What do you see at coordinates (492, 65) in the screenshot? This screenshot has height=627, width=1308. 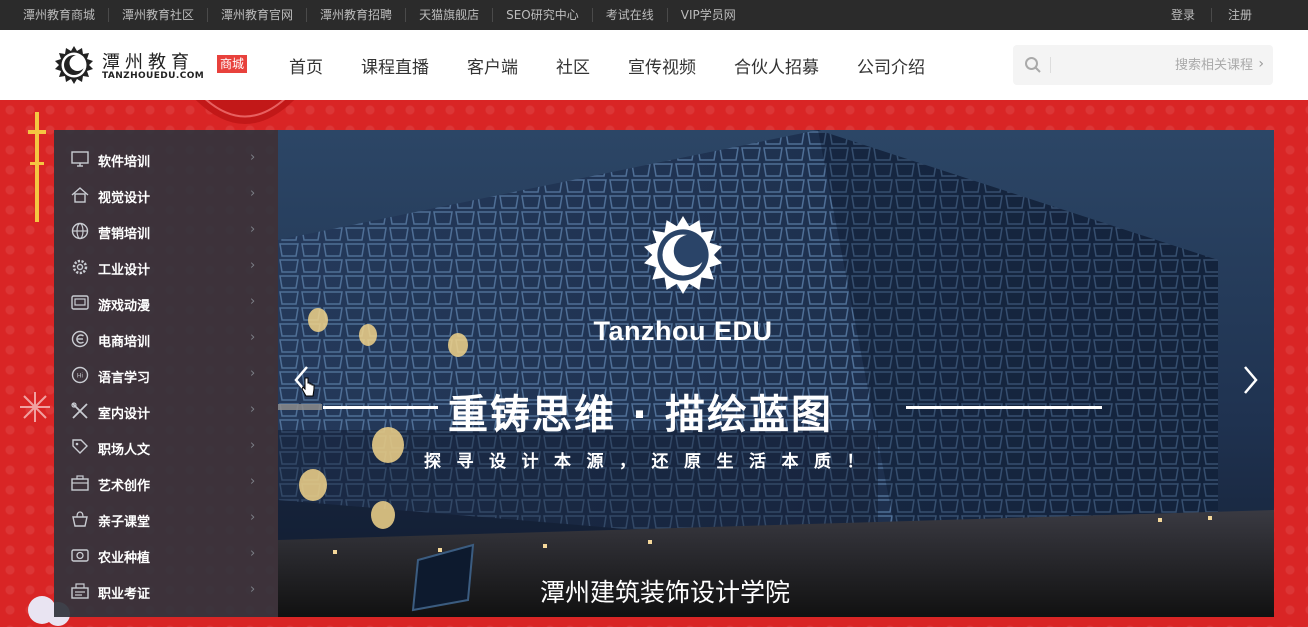 I see `nav-client: 客户端` at bounding box center [492, 65].